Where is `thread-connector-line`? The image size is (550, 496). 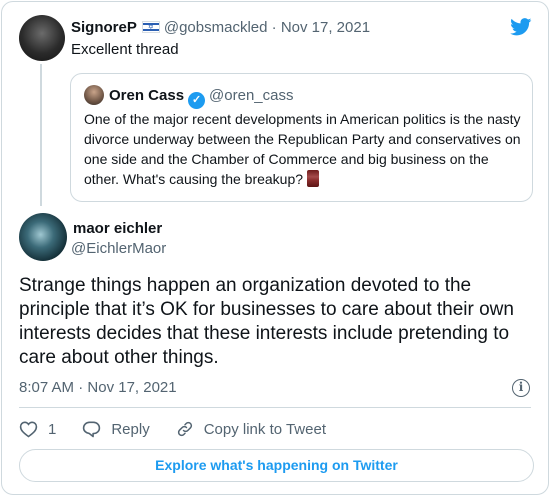 thread-connector-line is located at coordinates (41, 135).